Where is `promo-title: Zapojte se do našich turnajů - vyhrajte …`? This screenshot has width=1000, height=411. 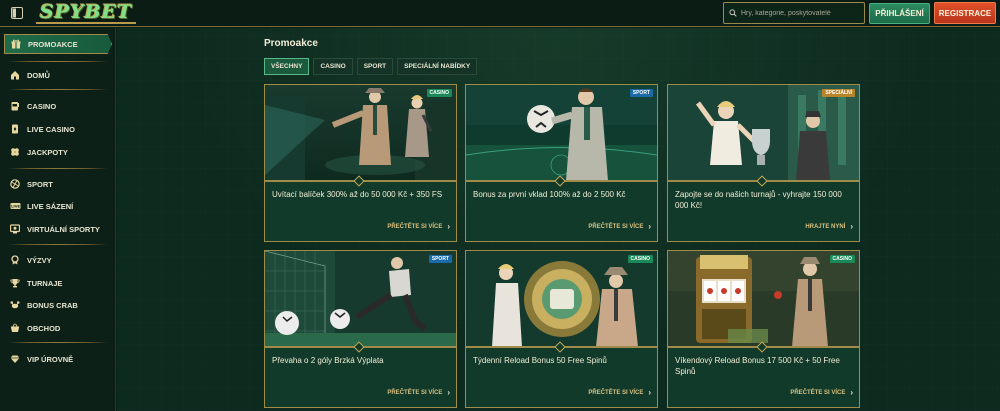
promo-title: Zapojte se do našich turnajů - vyhrajte … is located at coordinates (758, 200).